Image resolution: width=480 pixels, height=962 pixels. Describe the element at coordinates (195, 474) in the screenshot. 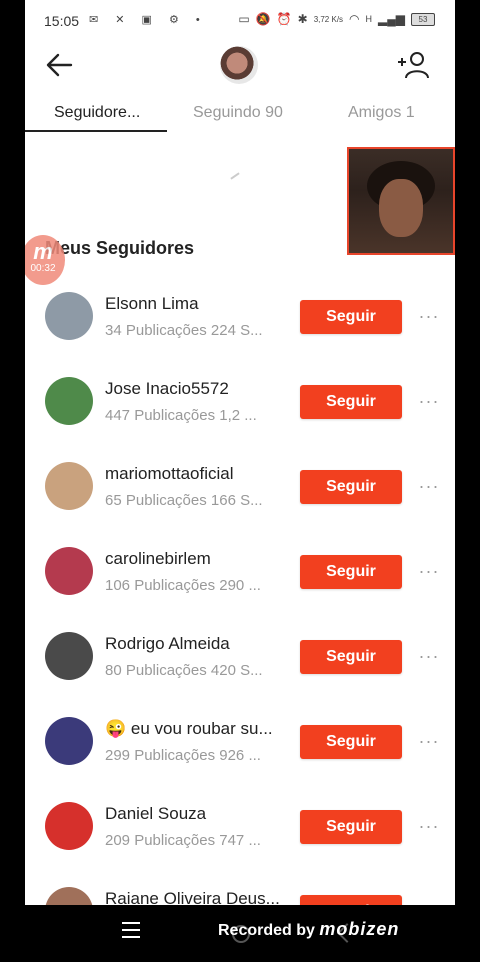

I see `follower-name: mariomottaoficial` at that location.